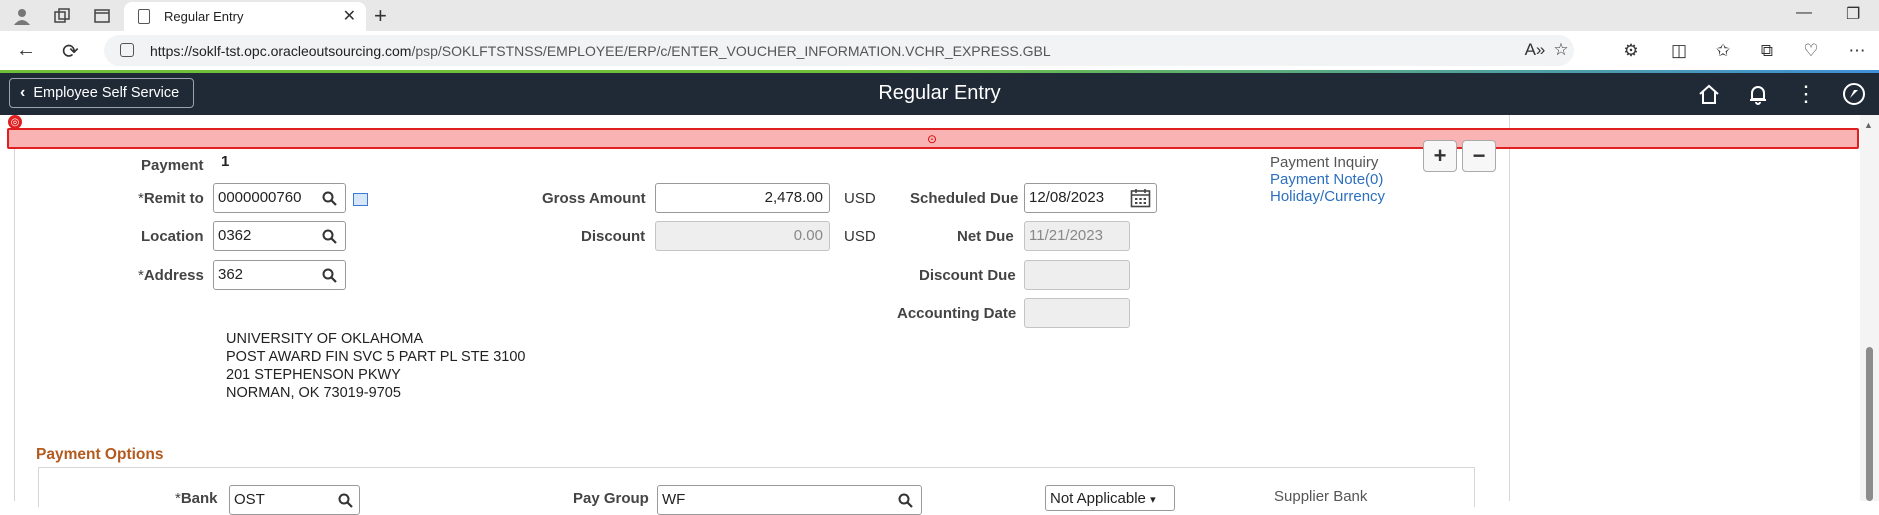 The width and height of the screenshot is (1879, 515). Describe the element at coordinates (957, 313) in the screenshot. I see `accounting-date-label: Accounting Date` at that location.